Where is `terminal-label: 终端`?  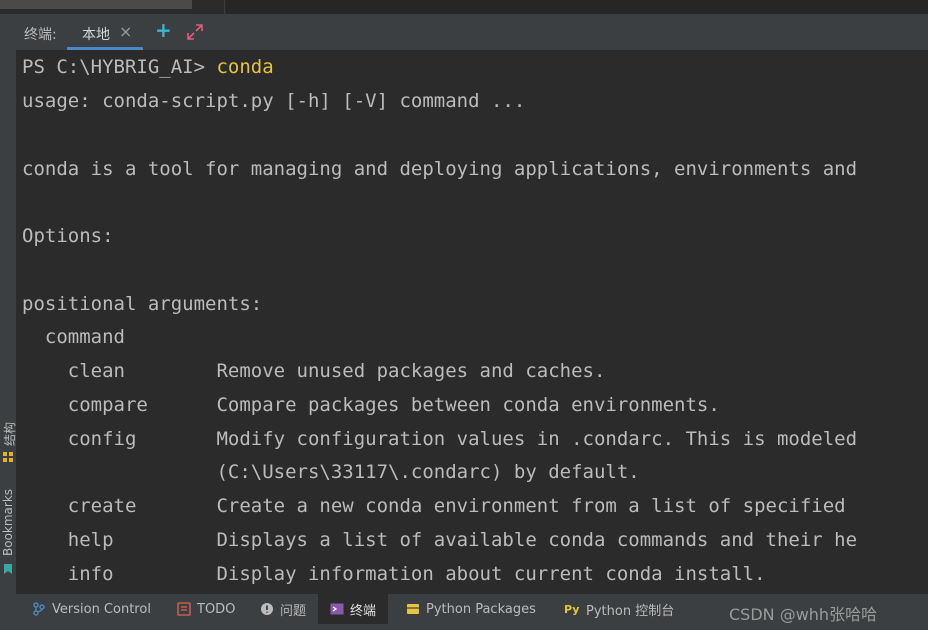 terminal-label: 终端 is located at coordinates (363, 611).